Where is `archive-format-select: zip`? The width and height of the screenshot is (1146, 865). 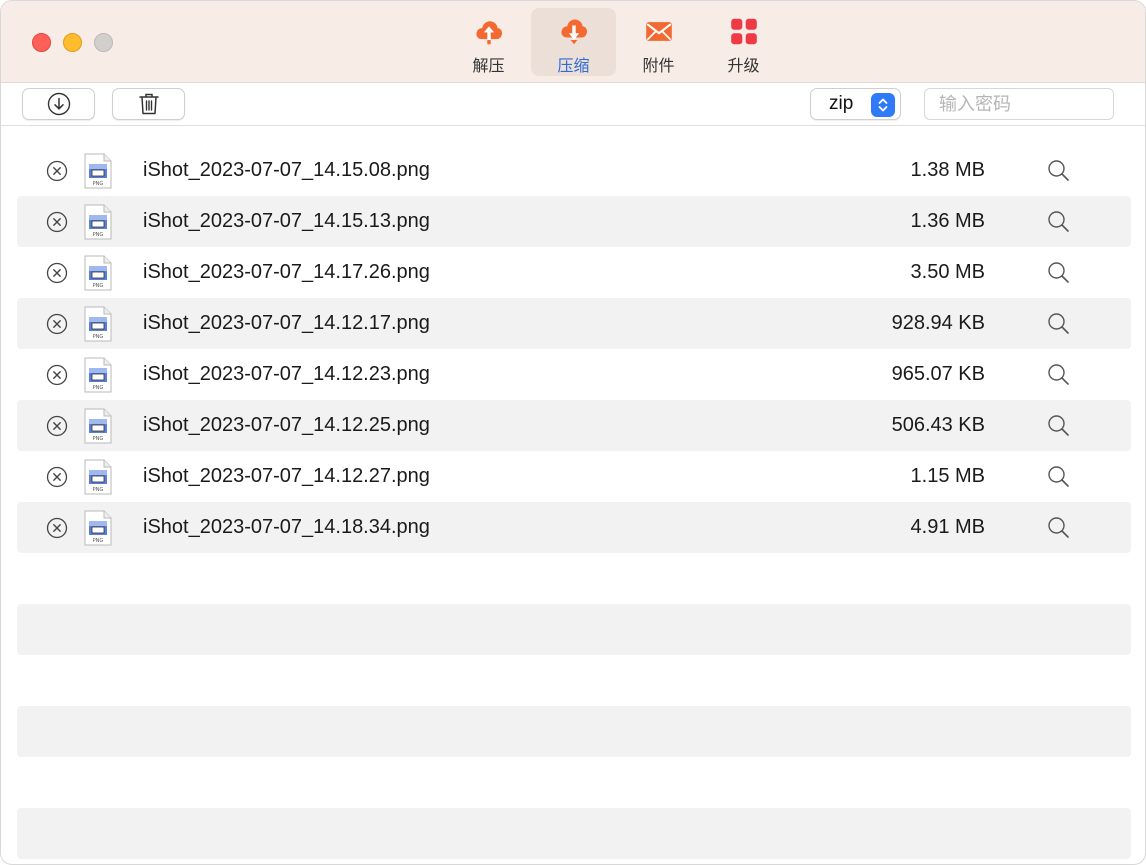 archive-format-select: zip is located at coordinates (855, 104).